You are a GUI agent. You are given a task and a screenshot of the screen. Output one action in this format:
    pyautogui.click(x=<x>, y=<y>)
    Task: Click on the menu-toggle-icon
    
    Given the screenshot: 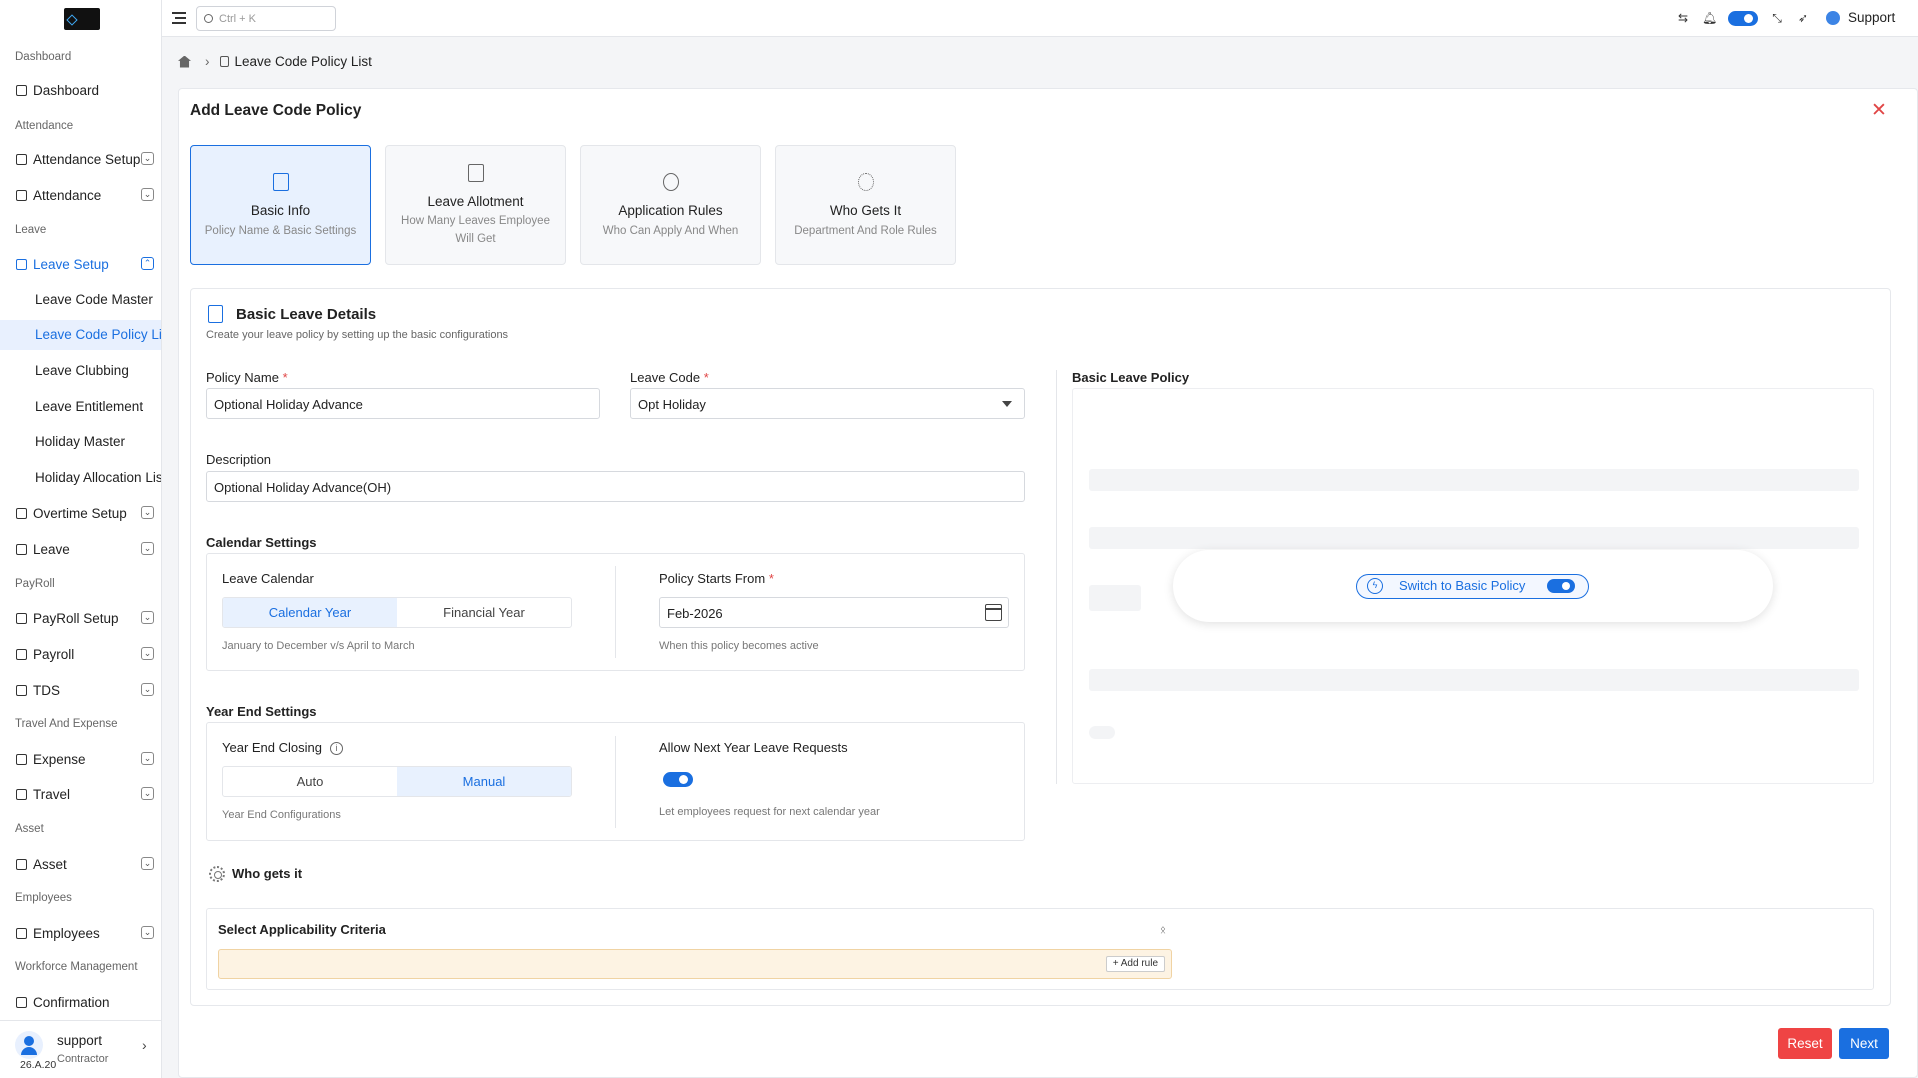 What is the action you would take?
    pyautogui.click(x=179, y=18)
    